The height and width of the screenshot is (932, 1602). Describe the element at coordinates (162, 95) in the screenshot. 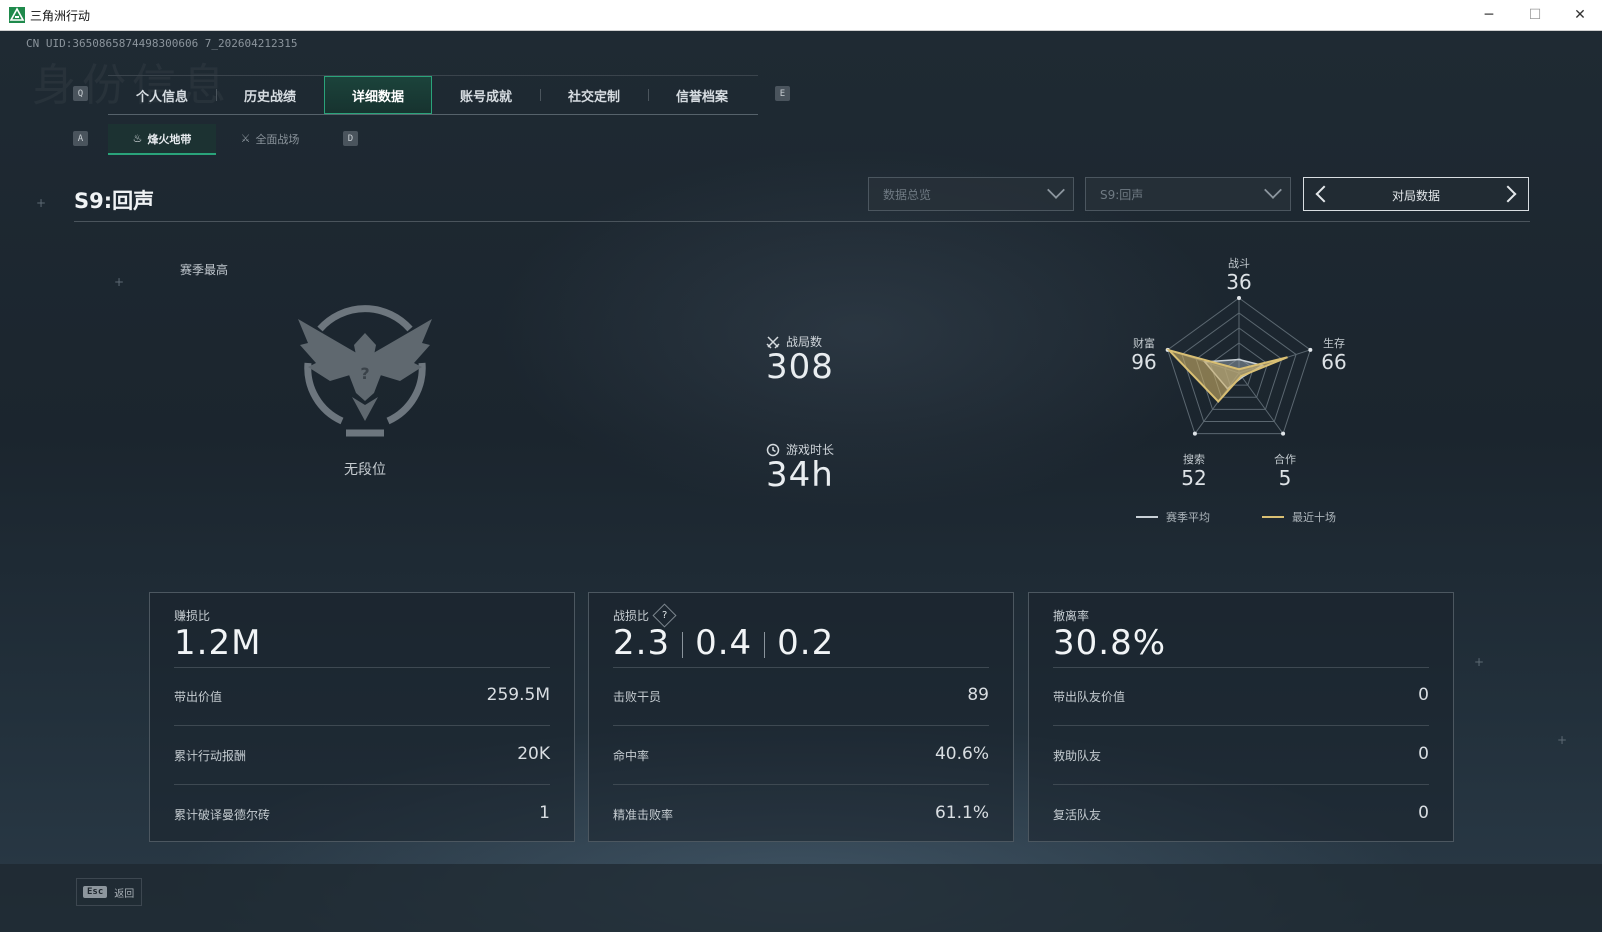

I see `tab-personal-info: 个人信息` at that location.